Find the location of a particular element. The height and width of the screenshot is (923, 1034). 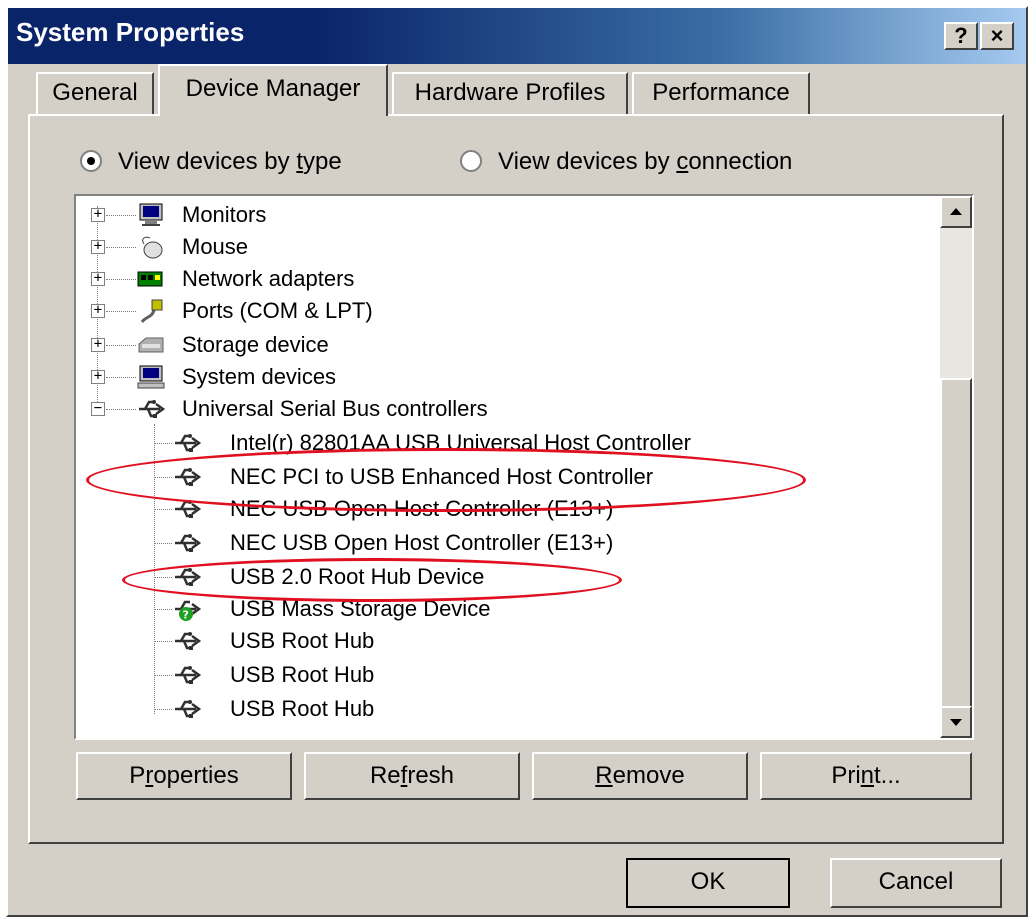

title-bar: System Properties ? × is located at coordinates (517, 36).